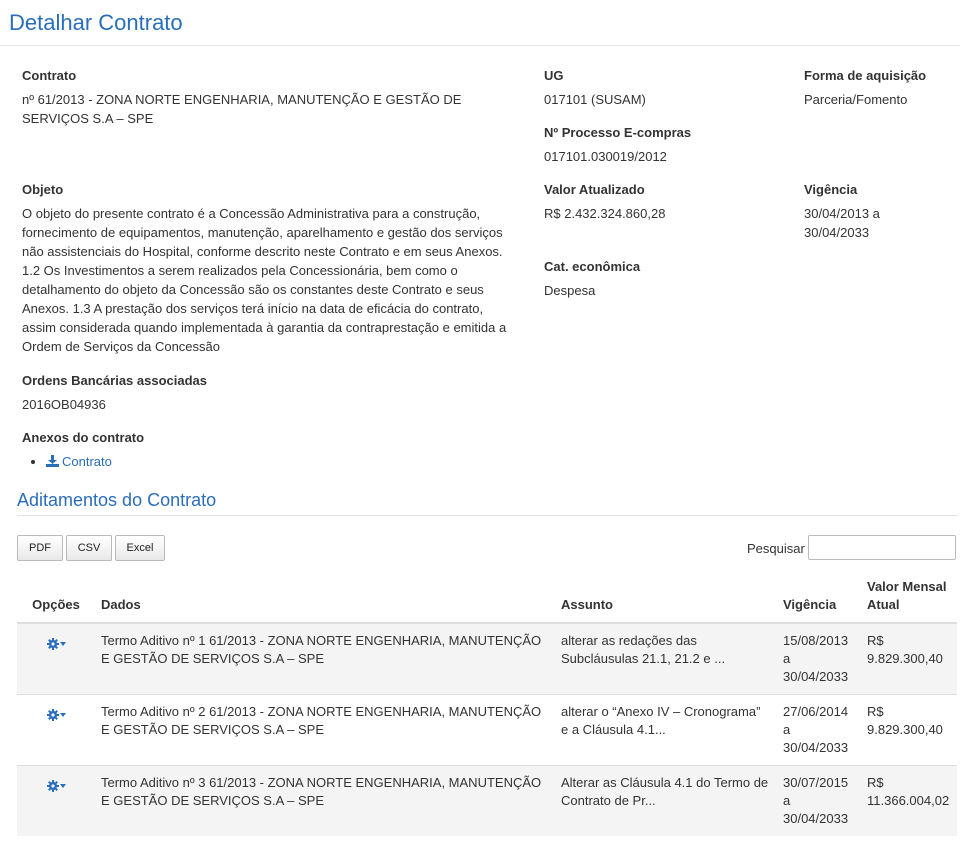 The height and width of the screenshot is (854, 960). Describe the element at coordinates (594, 189) in the screenshot. I see `valor-atualizado-label: Valor Atualizado` at that location.